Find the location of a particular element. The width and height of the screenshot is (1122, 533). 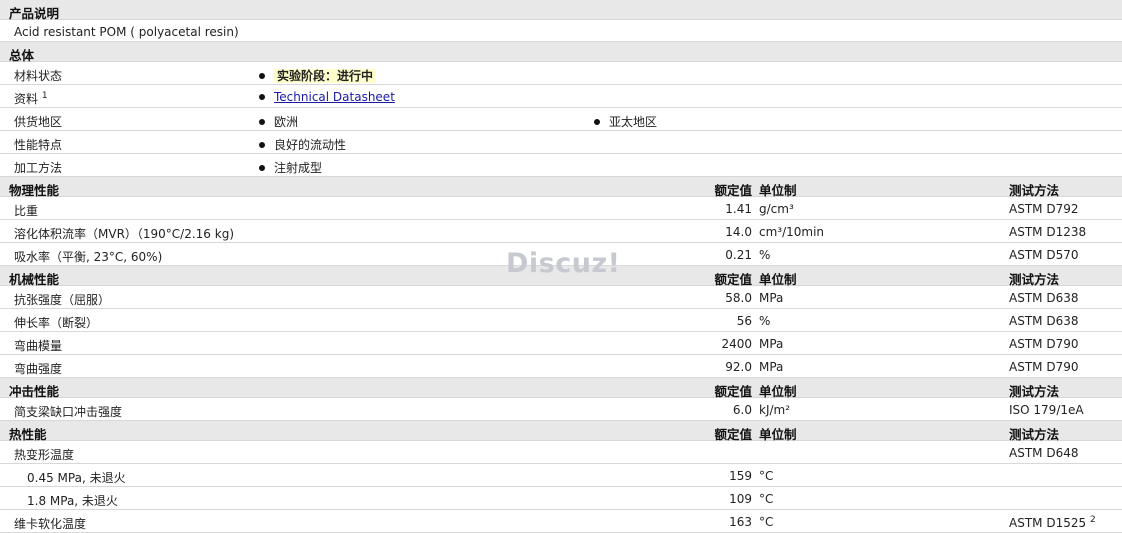

row-label: 伸长率（断裂） is located at coordinates (56, 323).